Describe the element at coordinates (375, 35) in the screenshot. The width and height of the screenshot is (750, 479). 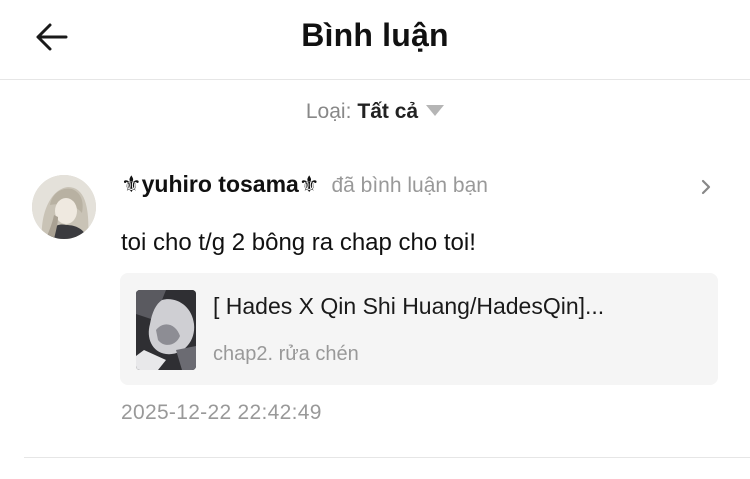
I see `page-title: Bình luận` at that location.